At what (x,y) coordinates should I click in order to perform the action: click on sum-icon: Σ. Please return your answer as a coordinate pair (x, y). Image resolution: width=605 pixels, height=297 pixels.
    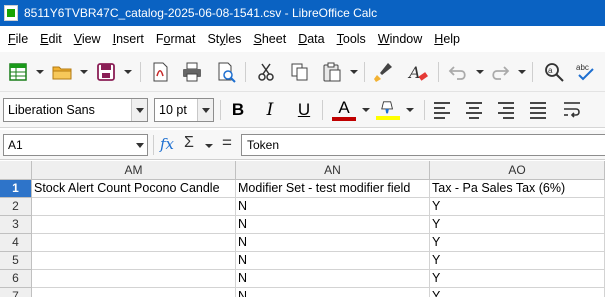
    Looking at the image, I should click on (189, 143).